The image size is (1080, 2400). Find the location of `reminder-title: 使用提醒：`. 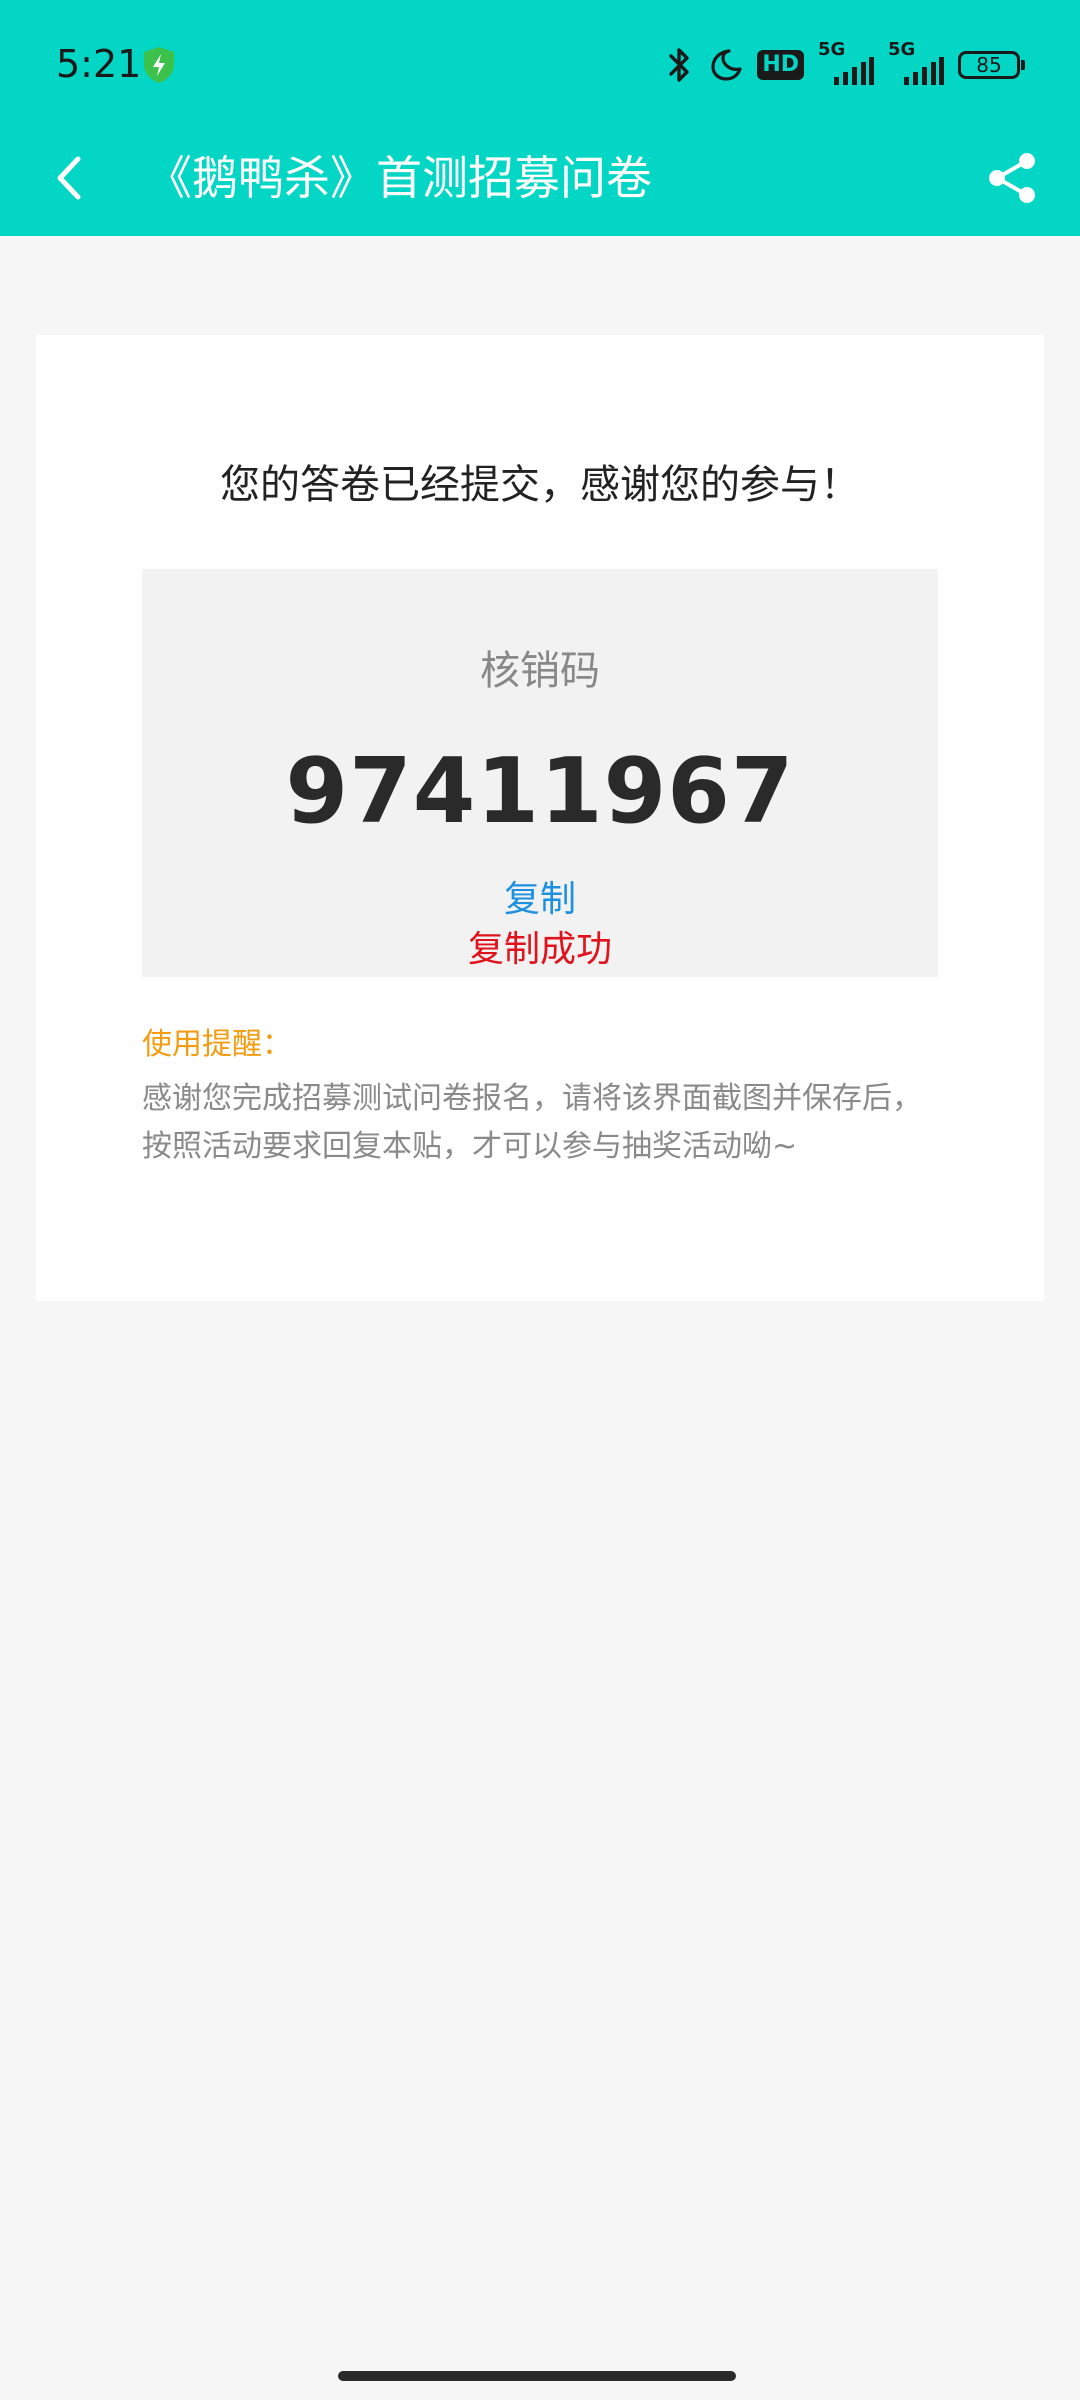

reminder-title: 使用提醒： is located at coordinates (217, 1044).